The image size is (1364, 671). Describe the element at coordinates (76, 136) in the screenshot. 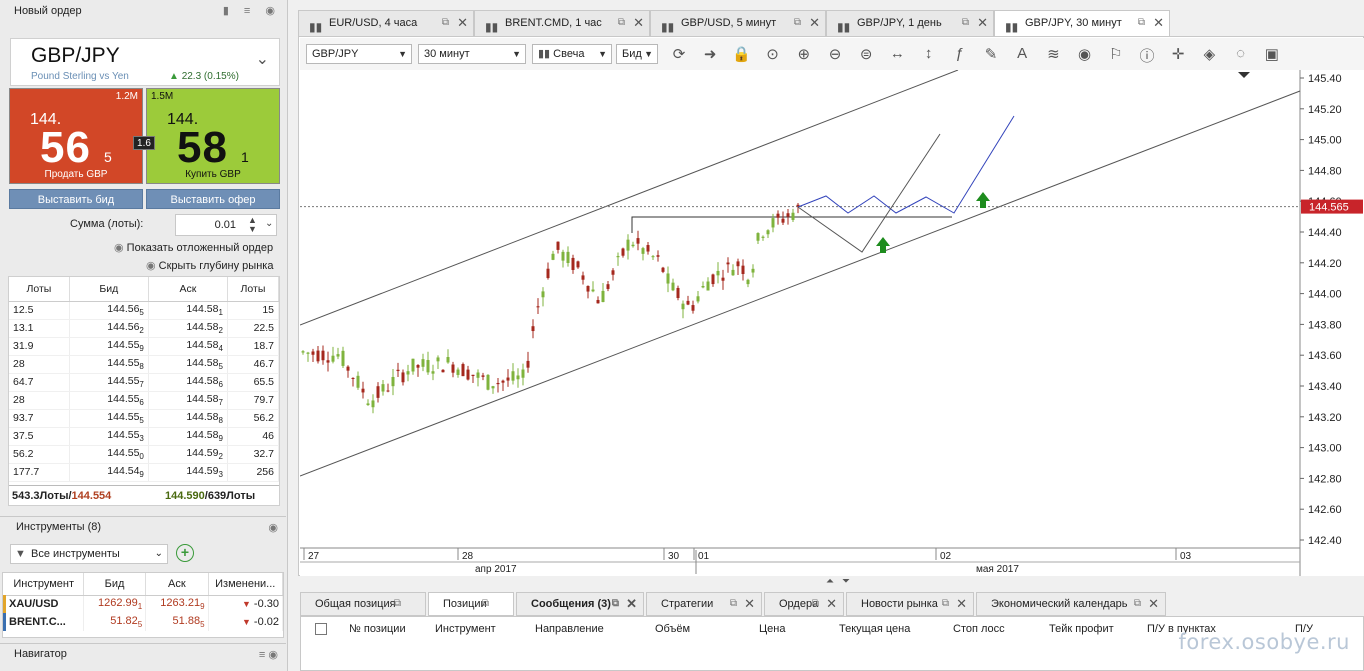

I see `sell-button: 1.2M 144. 56 5 Продать GBP` at that location.